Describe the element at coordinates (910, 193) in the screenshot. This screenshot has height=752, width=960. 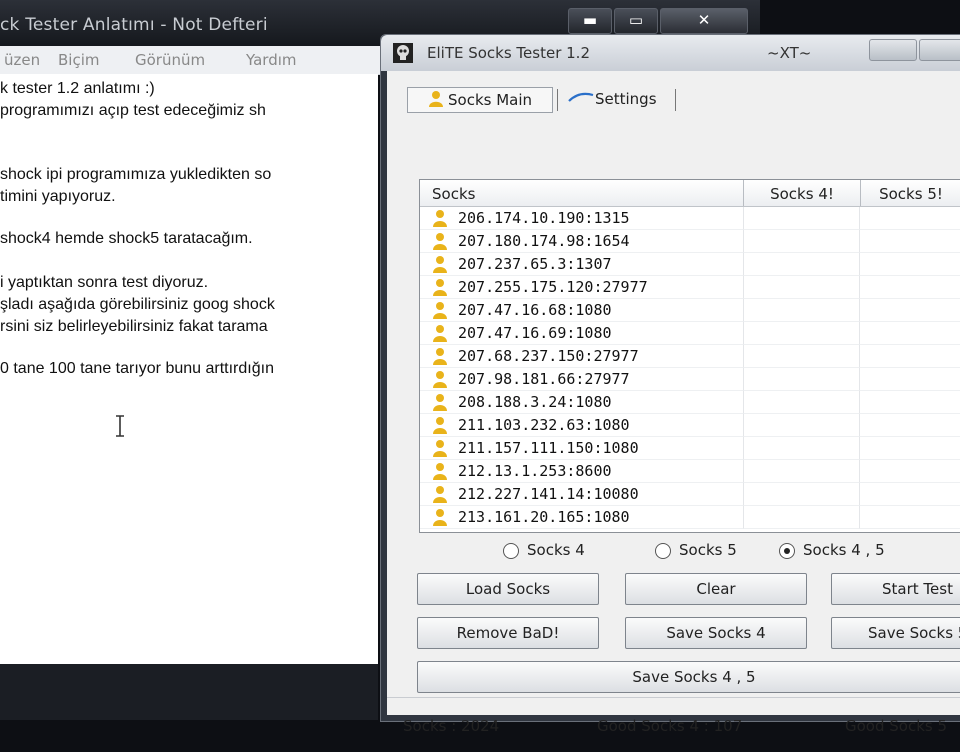
I see `column-header-socks5: Socks 5!` at that location.